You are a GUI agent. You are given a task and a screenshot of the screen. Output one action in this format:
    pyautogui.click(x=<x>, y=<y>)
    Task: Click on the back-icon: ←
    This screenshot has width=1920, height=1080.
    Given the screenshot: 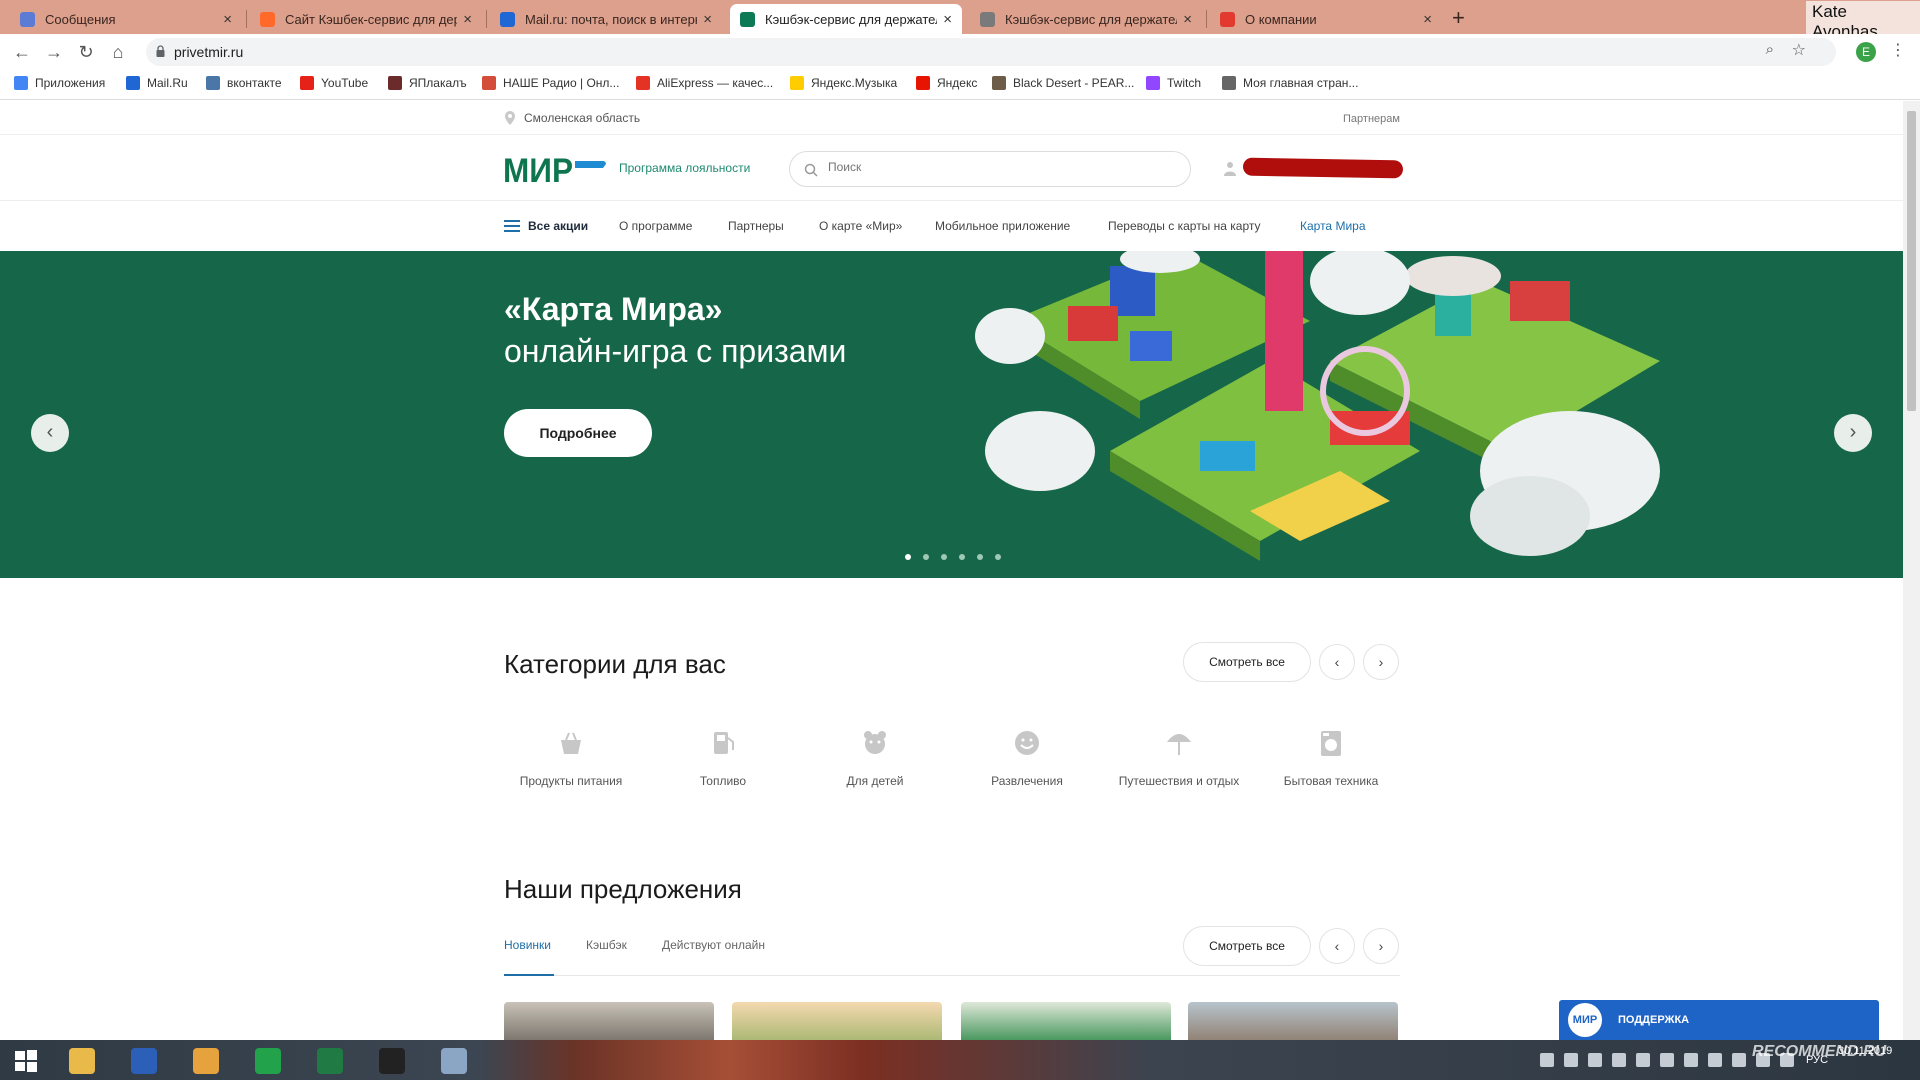 What is the action you would take?
    pyautogui.click(x=22, y=52)
    